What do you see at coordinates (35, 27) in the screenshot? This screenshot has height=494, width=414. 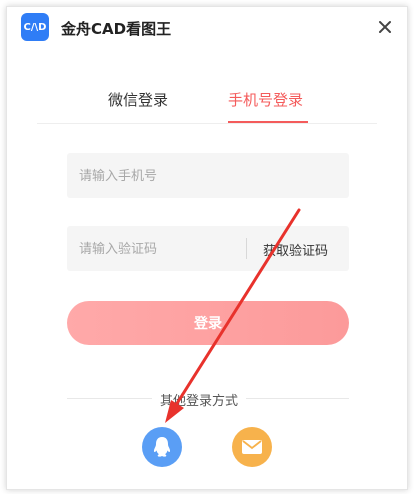 I see `app-logo: C/\D` at bounding box center [35, 27].